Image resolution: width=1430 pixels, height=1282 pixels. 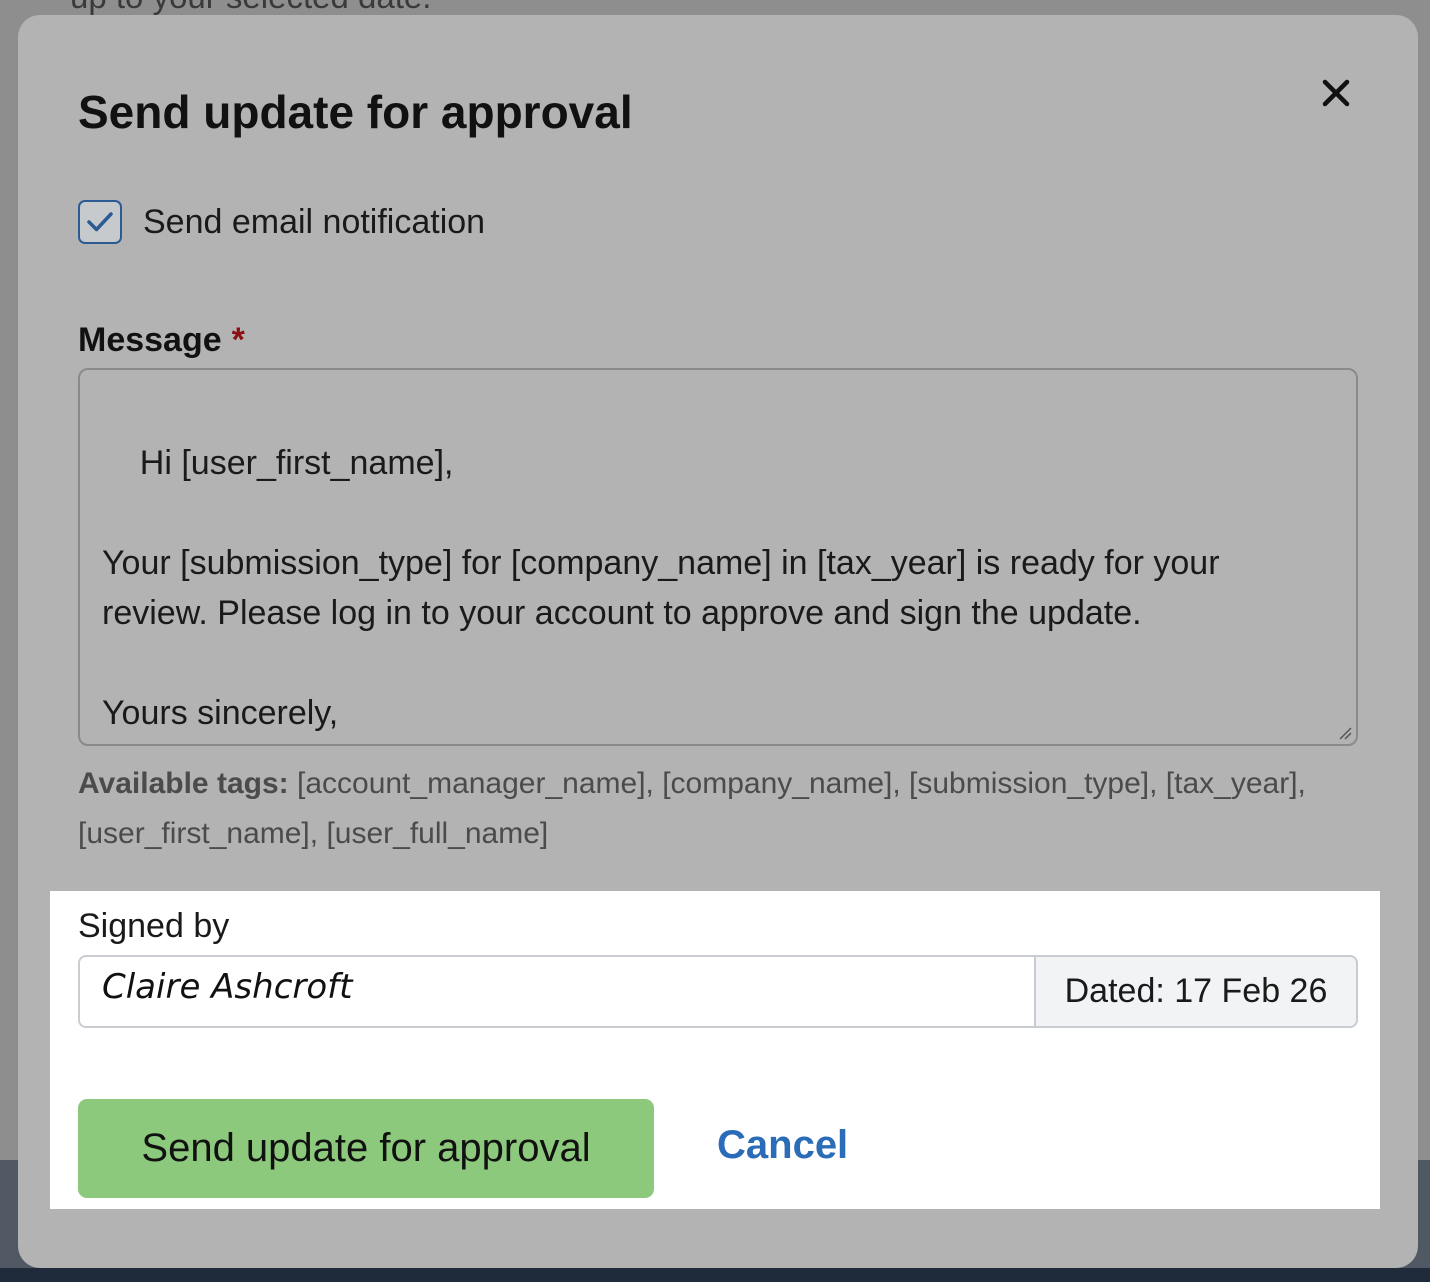 I want to click on required-marker: *, so click(x=238, y=340).